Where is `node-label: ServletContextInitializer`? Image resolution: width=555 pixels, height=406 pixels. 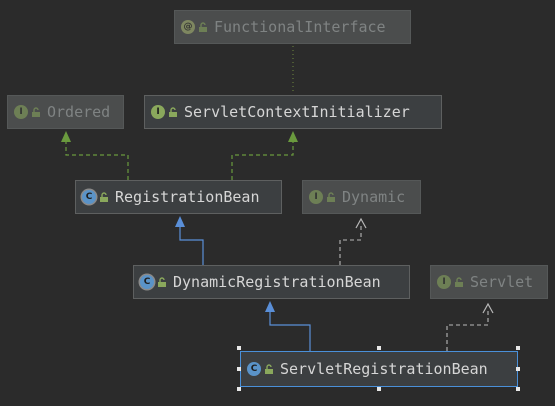
node-label: ServletContextInitializer is located at coordinates (297, 112).